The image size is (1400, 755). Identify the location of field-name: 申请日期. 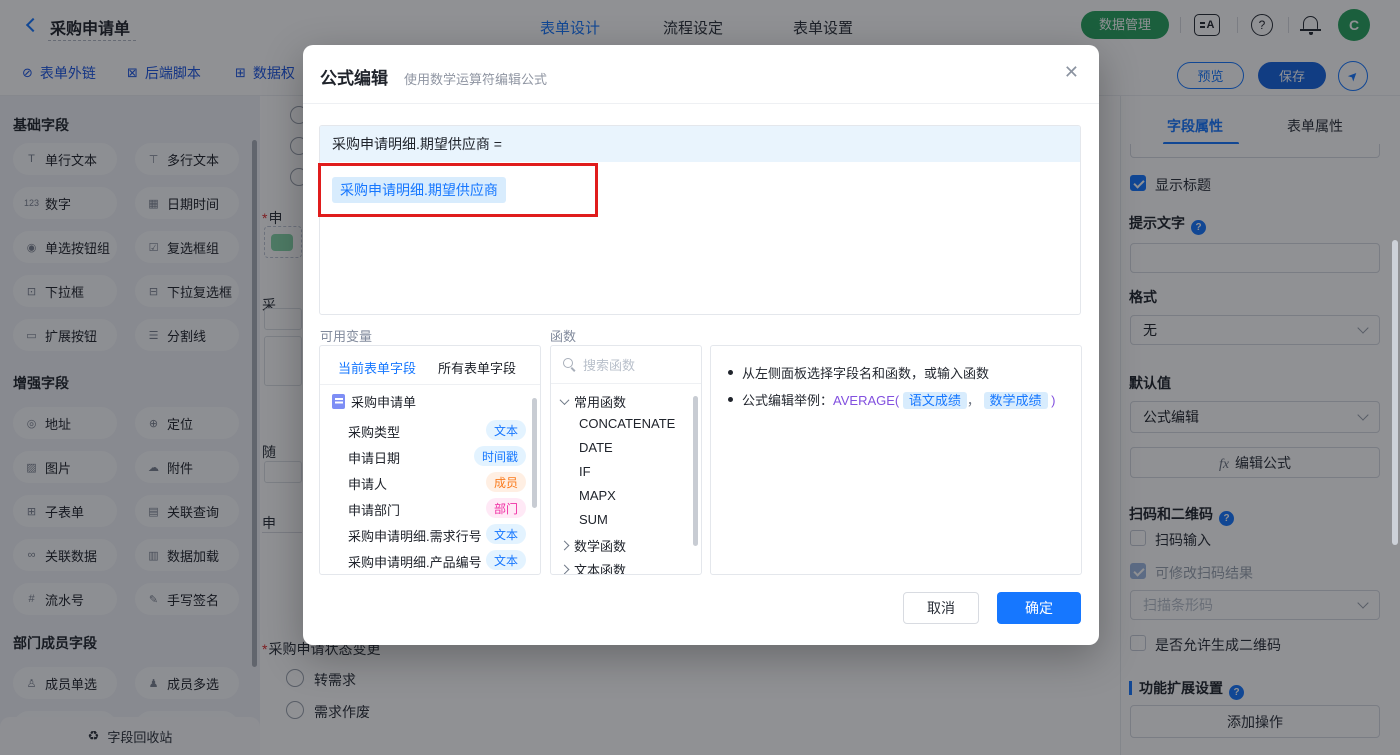
(374, 458).